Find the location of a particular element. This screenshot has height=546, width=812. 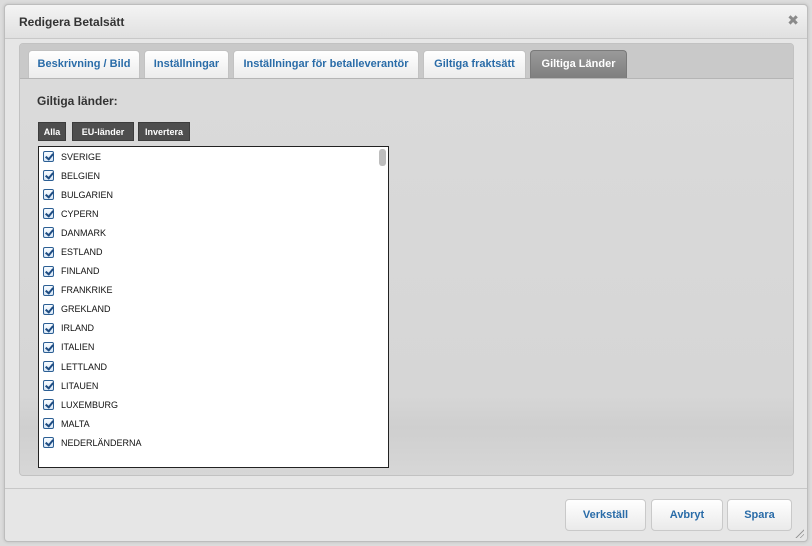

select-all-button: Alla is located at coordinates (52, 131).